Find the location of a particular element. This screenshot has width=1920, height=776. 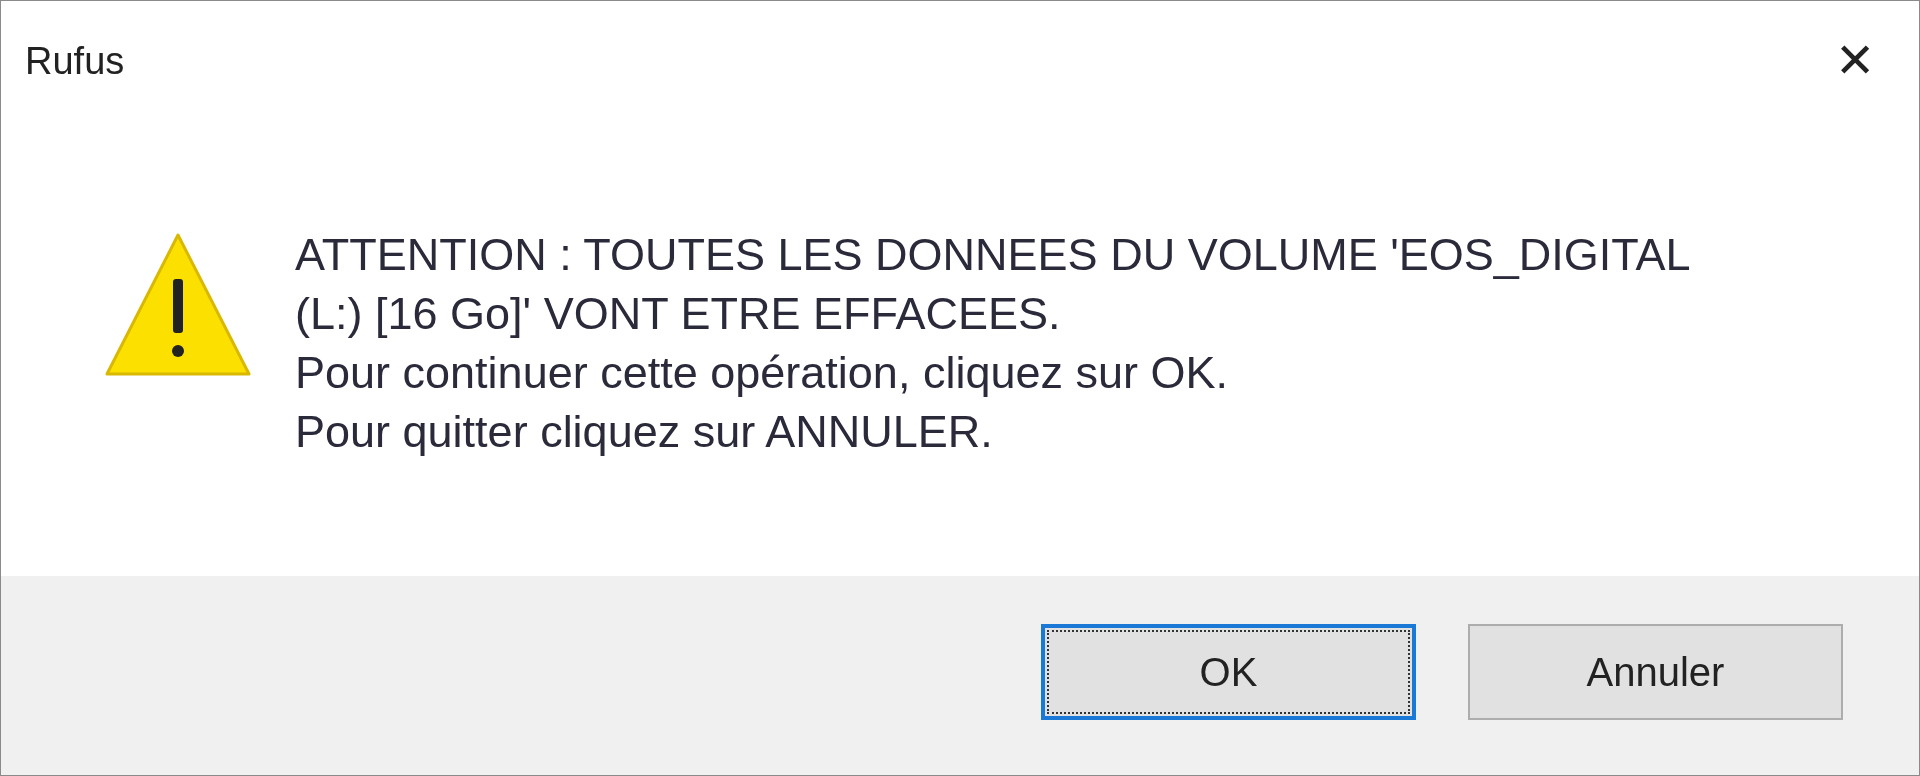

message-line: (L:) [16 Go]' VONT ETRE EFFACEES. is located at coordinates (678, 314).